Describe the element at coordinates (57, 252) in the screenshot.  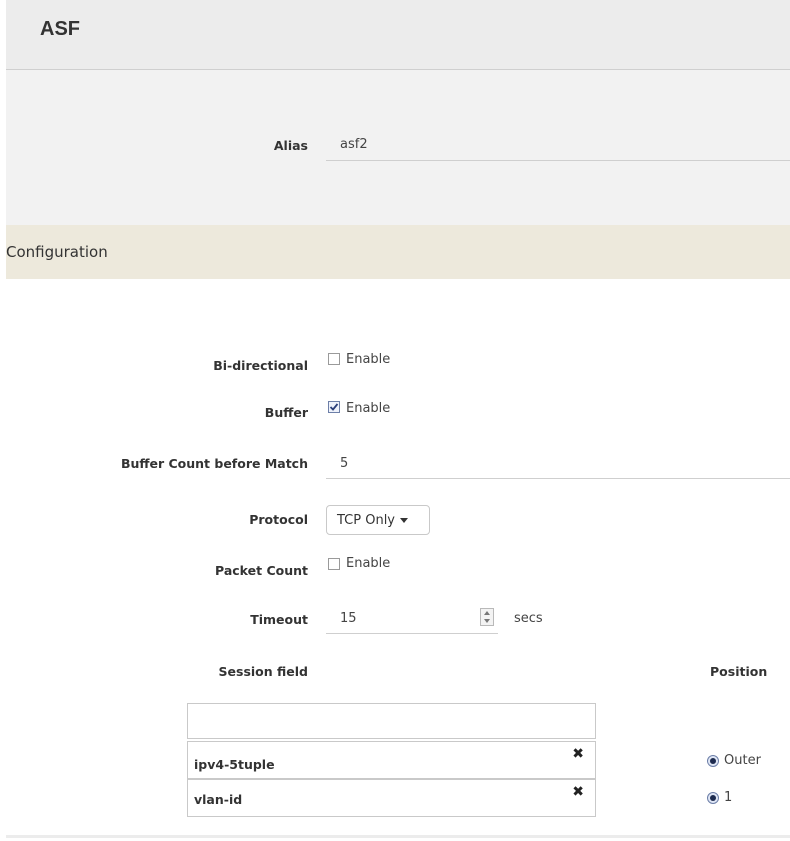
I see `configuration-title: Configuration` at that location.